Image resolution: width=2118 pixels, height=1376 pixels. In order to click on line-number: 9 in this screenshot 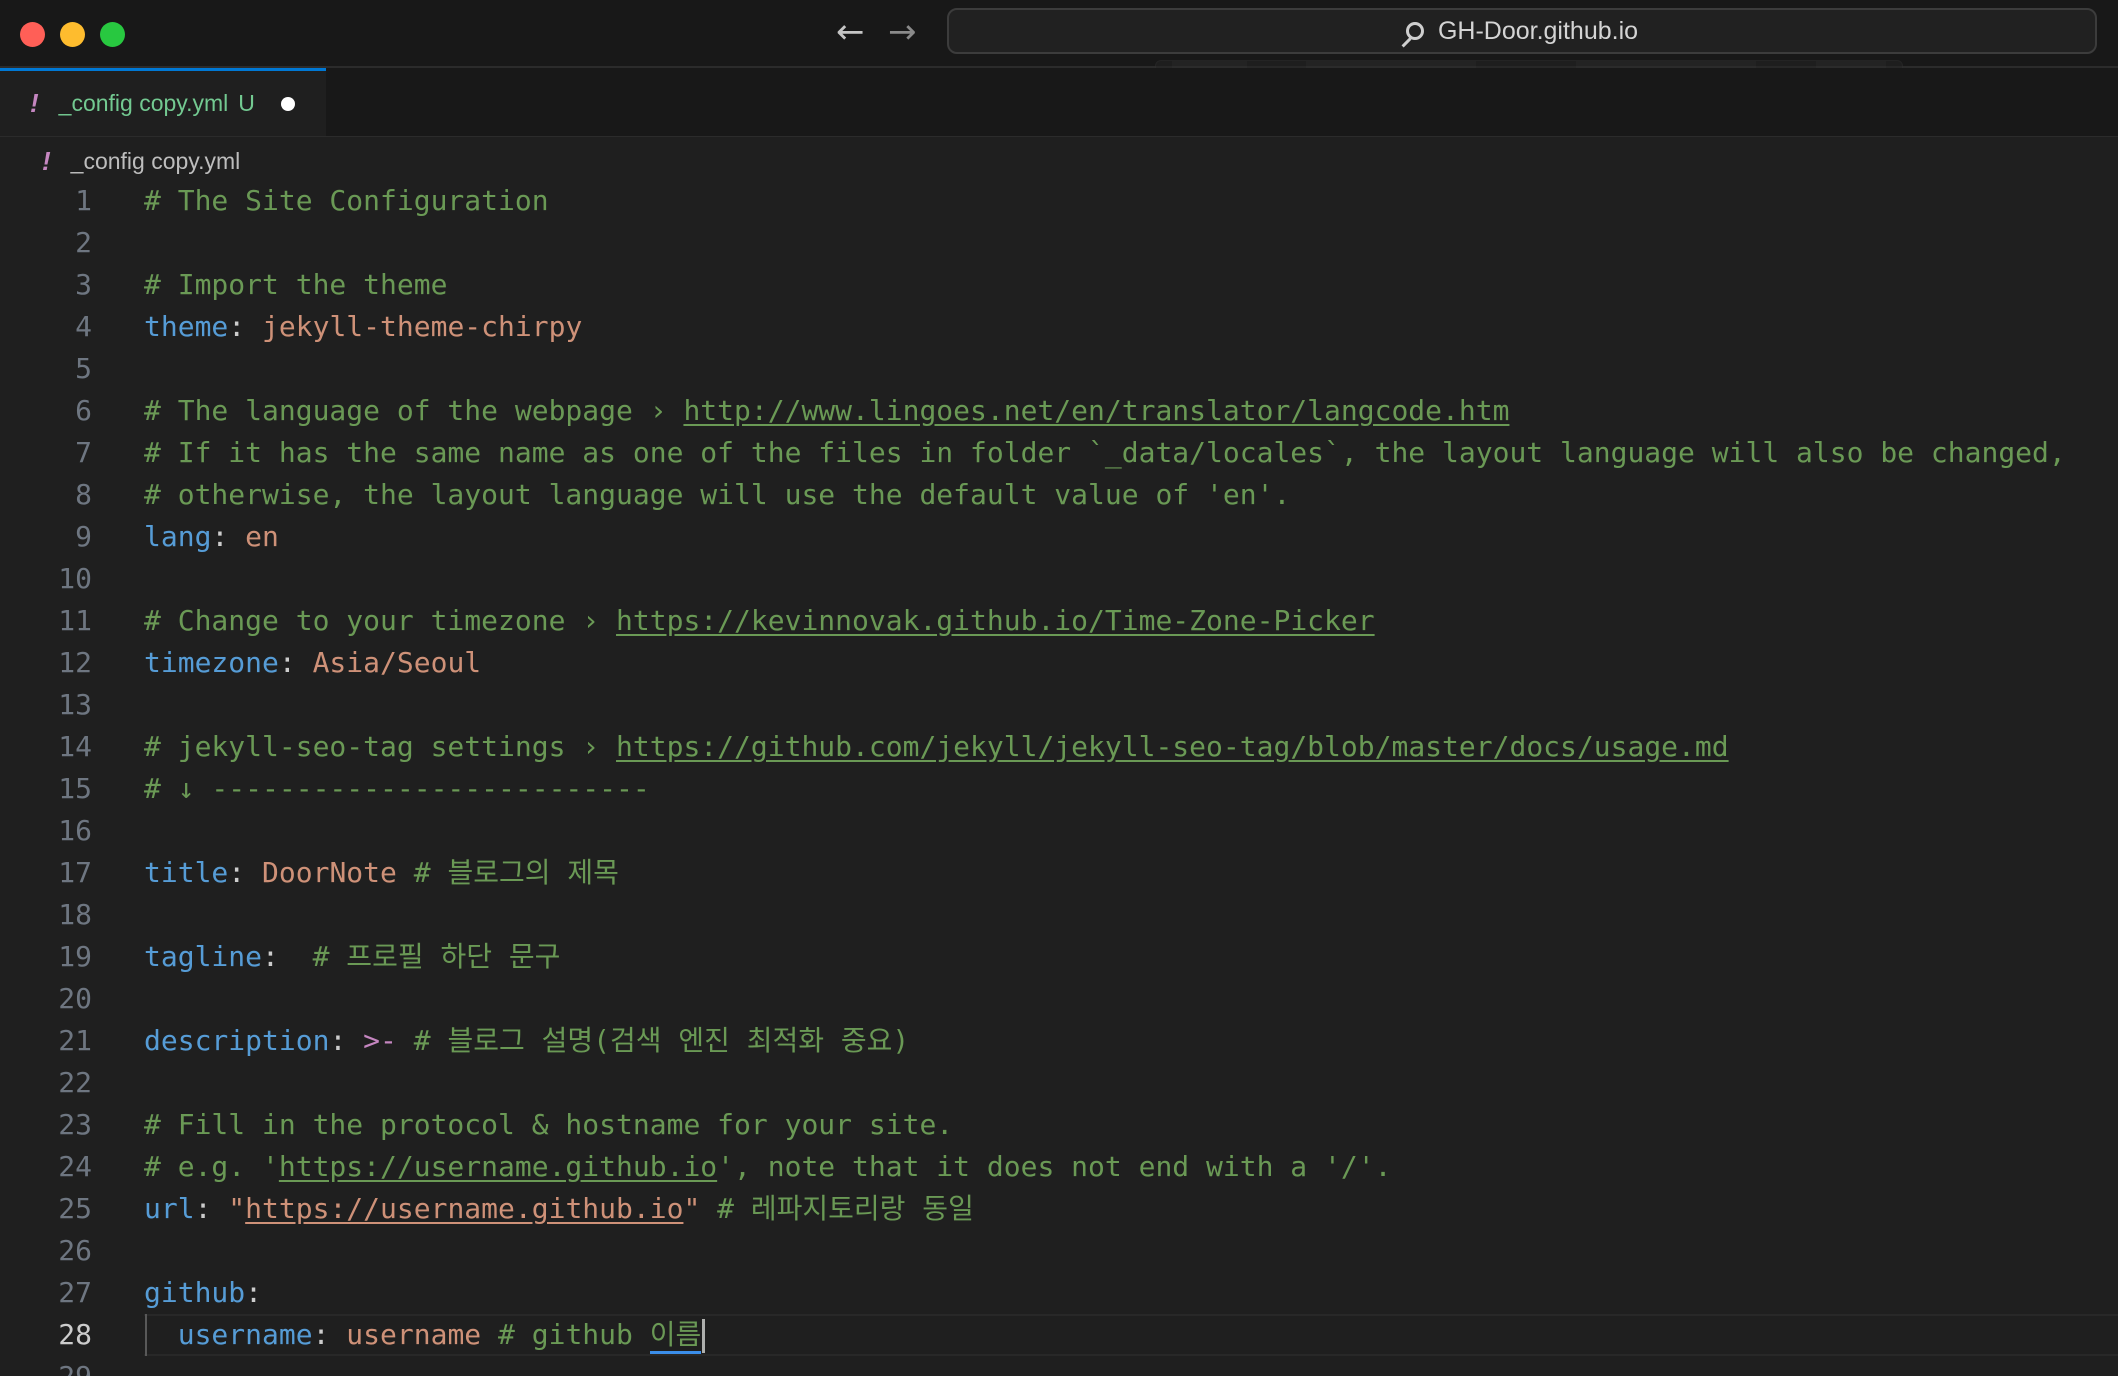, I will do `click(83, 536)`.